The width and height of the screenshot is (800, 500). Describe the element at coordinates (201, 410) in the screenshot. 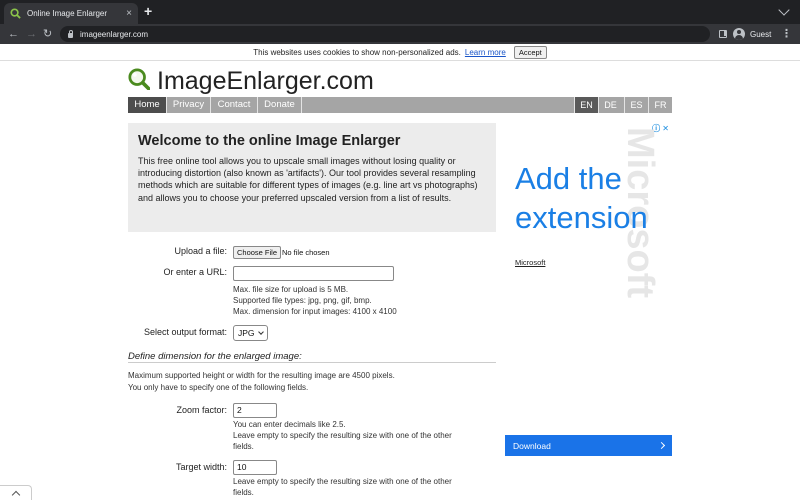

I see `zoom-label: Zoom factor:` at that location.